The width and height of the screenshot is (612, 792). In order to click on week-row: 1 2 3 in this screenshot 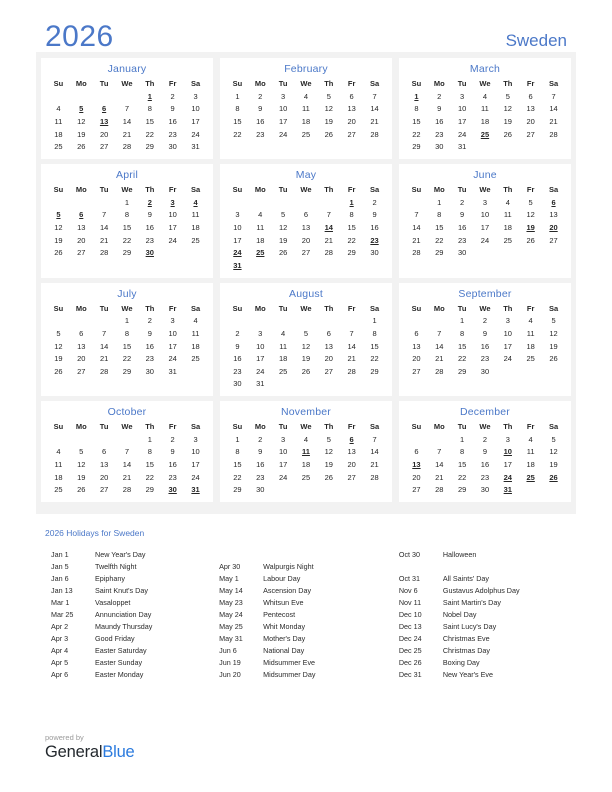, I will do `click(127, 96)`.